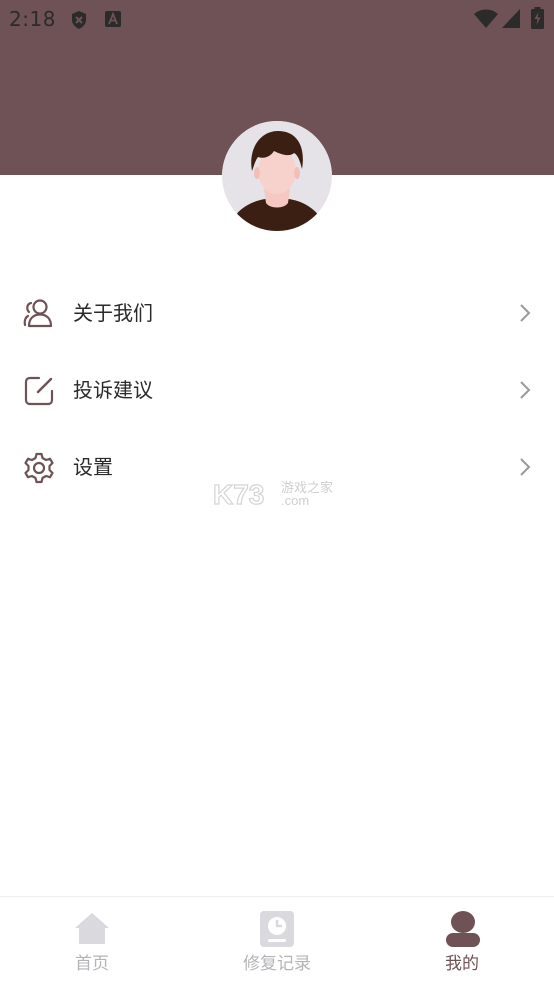  What do you see at coordinates (92, 964) in the screenshot?
I see `tab-label: 首页` at bounding box center [92, 964].